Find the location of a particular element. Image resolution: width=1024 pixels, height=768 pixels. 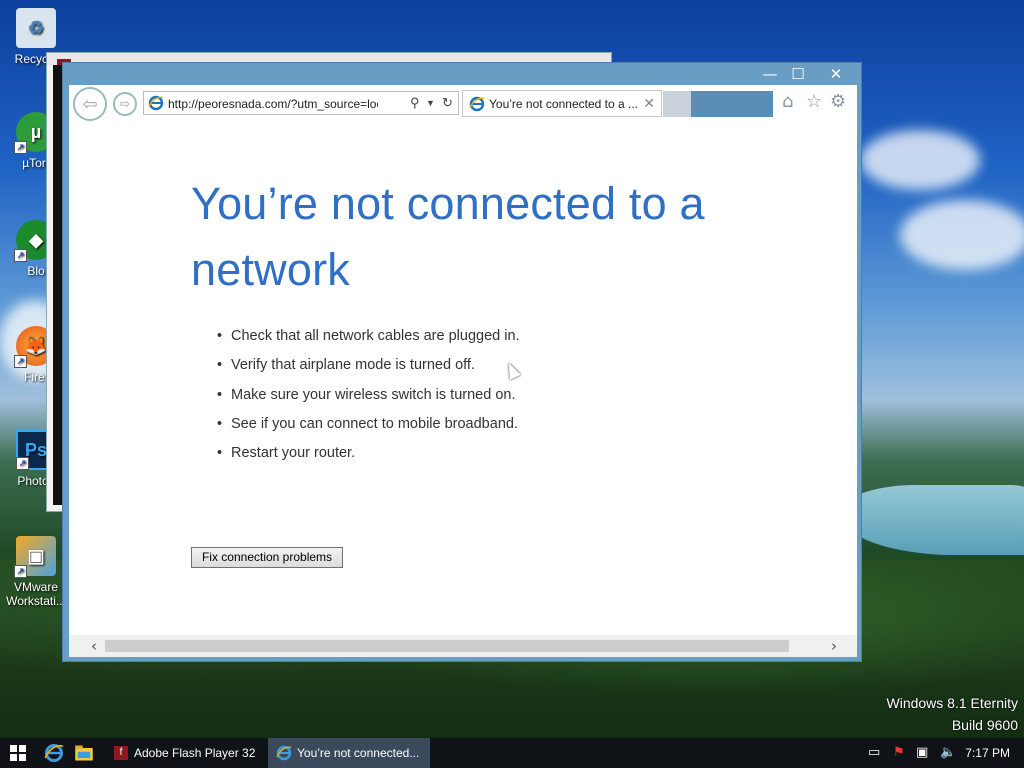

page-title: You’re not connected to a network is located at coordinates (448, 236).